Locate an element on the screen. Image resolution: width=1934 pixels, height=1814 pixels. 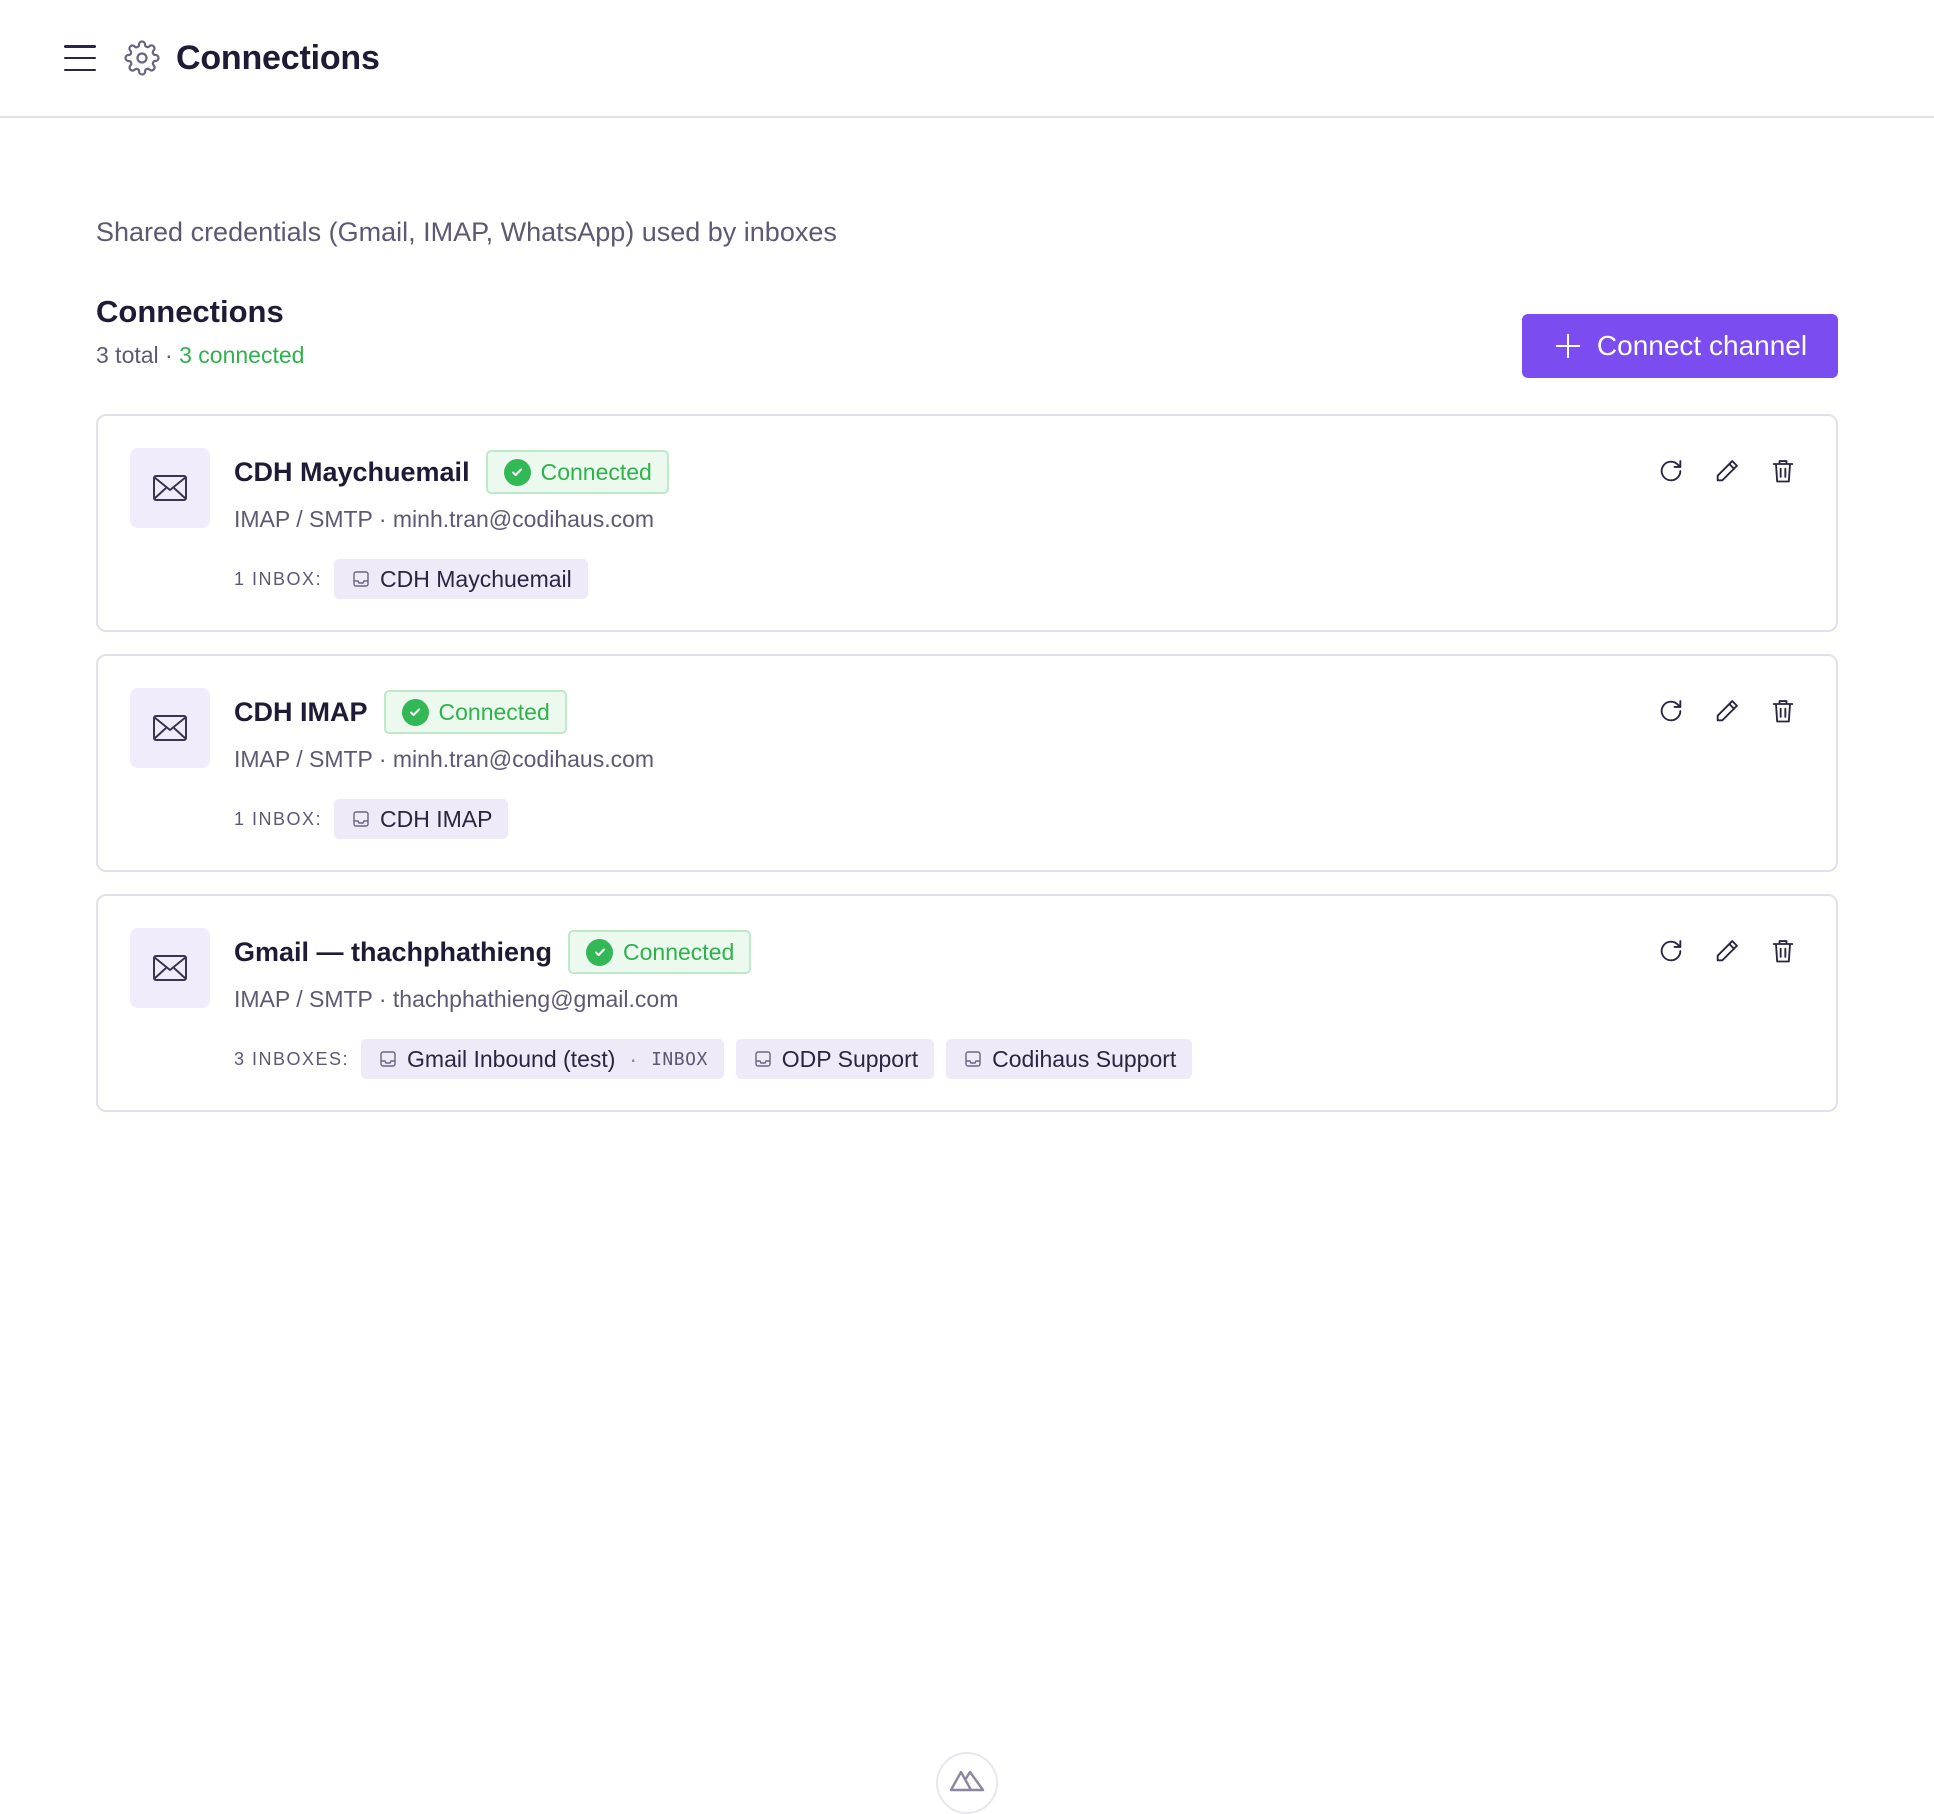
inbox-chip: CDH Maychuemail is located at coordinates (461, 579).